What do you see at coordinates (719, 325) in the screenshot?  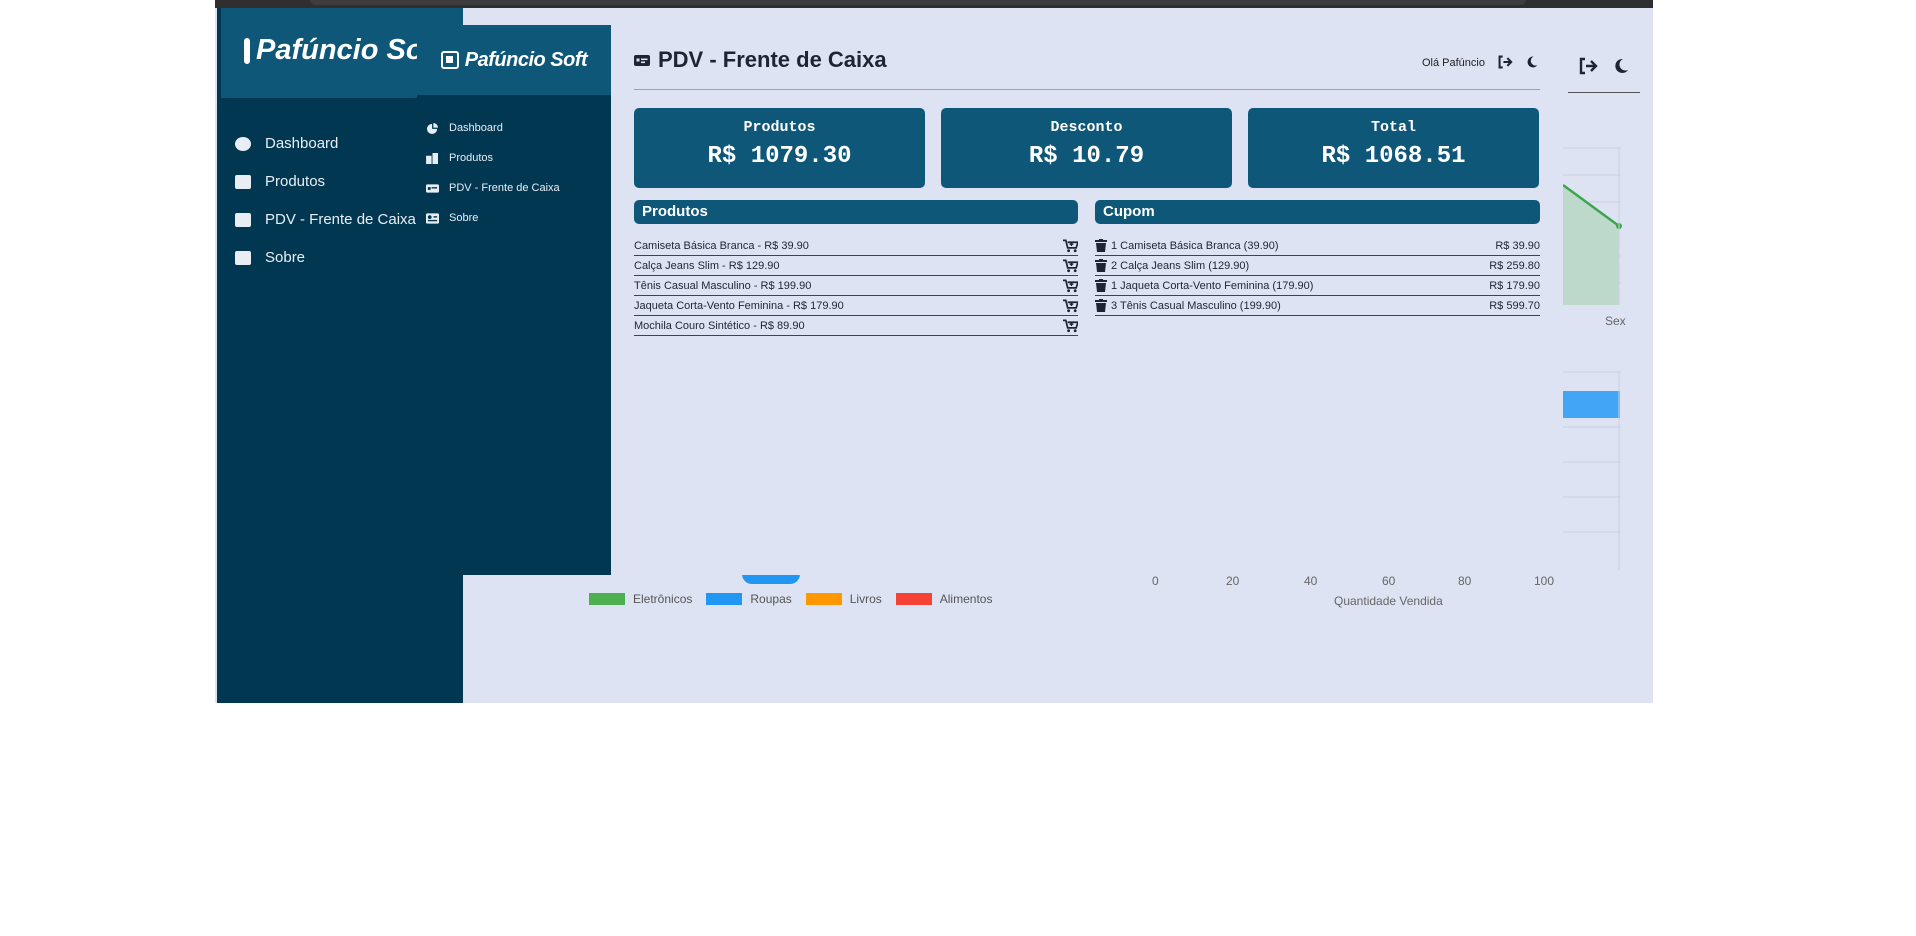 I see `product-label: Mochila Couro Sintético - R$ 89.90` at bounding box center [719, 325].